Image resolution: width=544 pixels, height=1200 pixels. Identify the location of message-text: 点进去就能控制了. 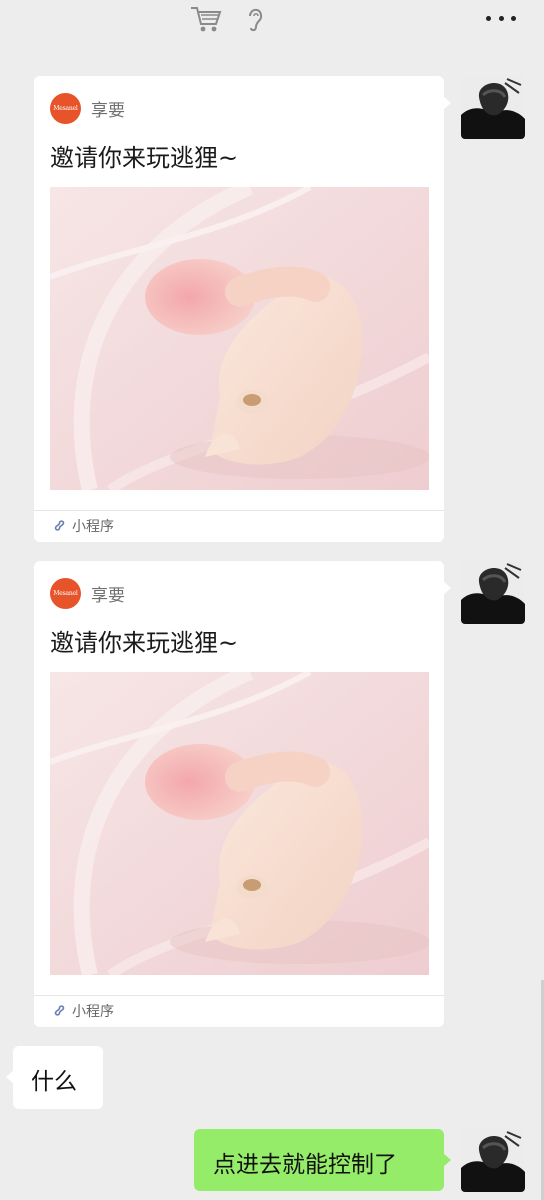
(305, 1165).